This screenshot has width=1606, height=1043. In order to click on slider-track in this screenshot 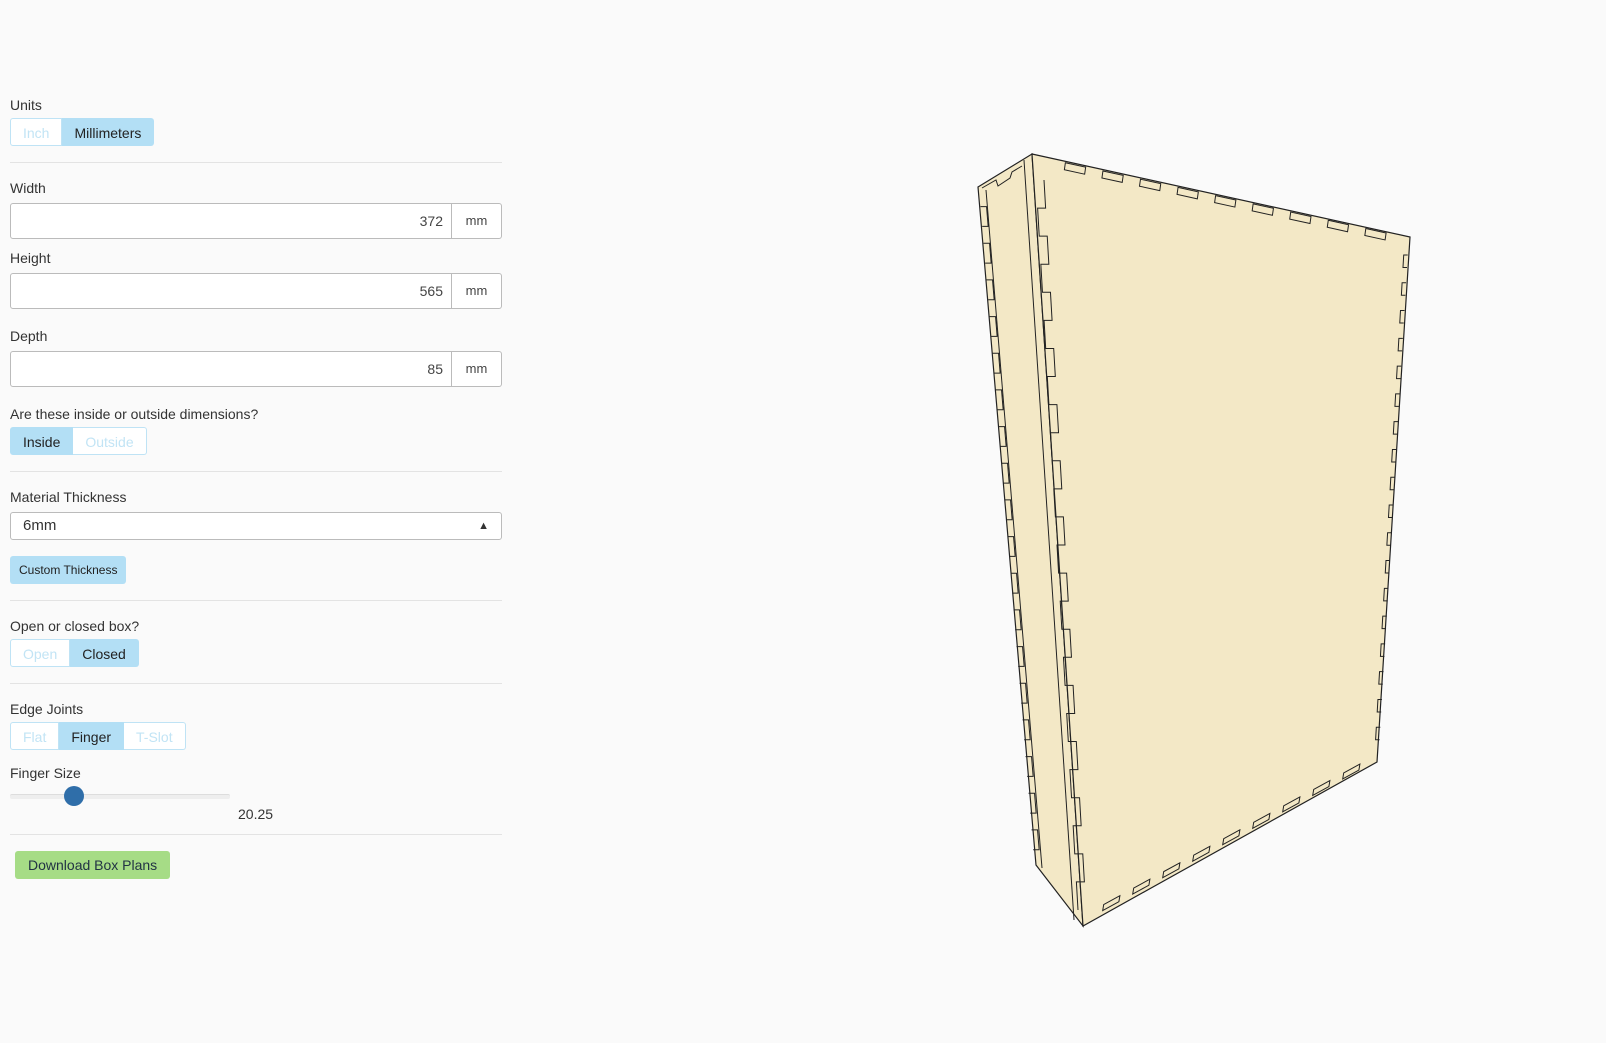, I will do `click(120, 796)`.